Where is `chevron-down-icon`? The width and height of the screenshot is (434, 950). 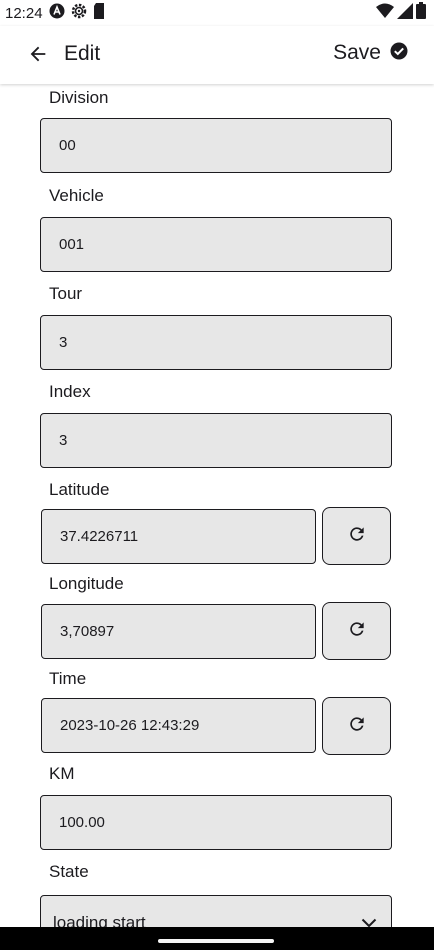
chevron-down-icon is located at coordinates (371, 920).